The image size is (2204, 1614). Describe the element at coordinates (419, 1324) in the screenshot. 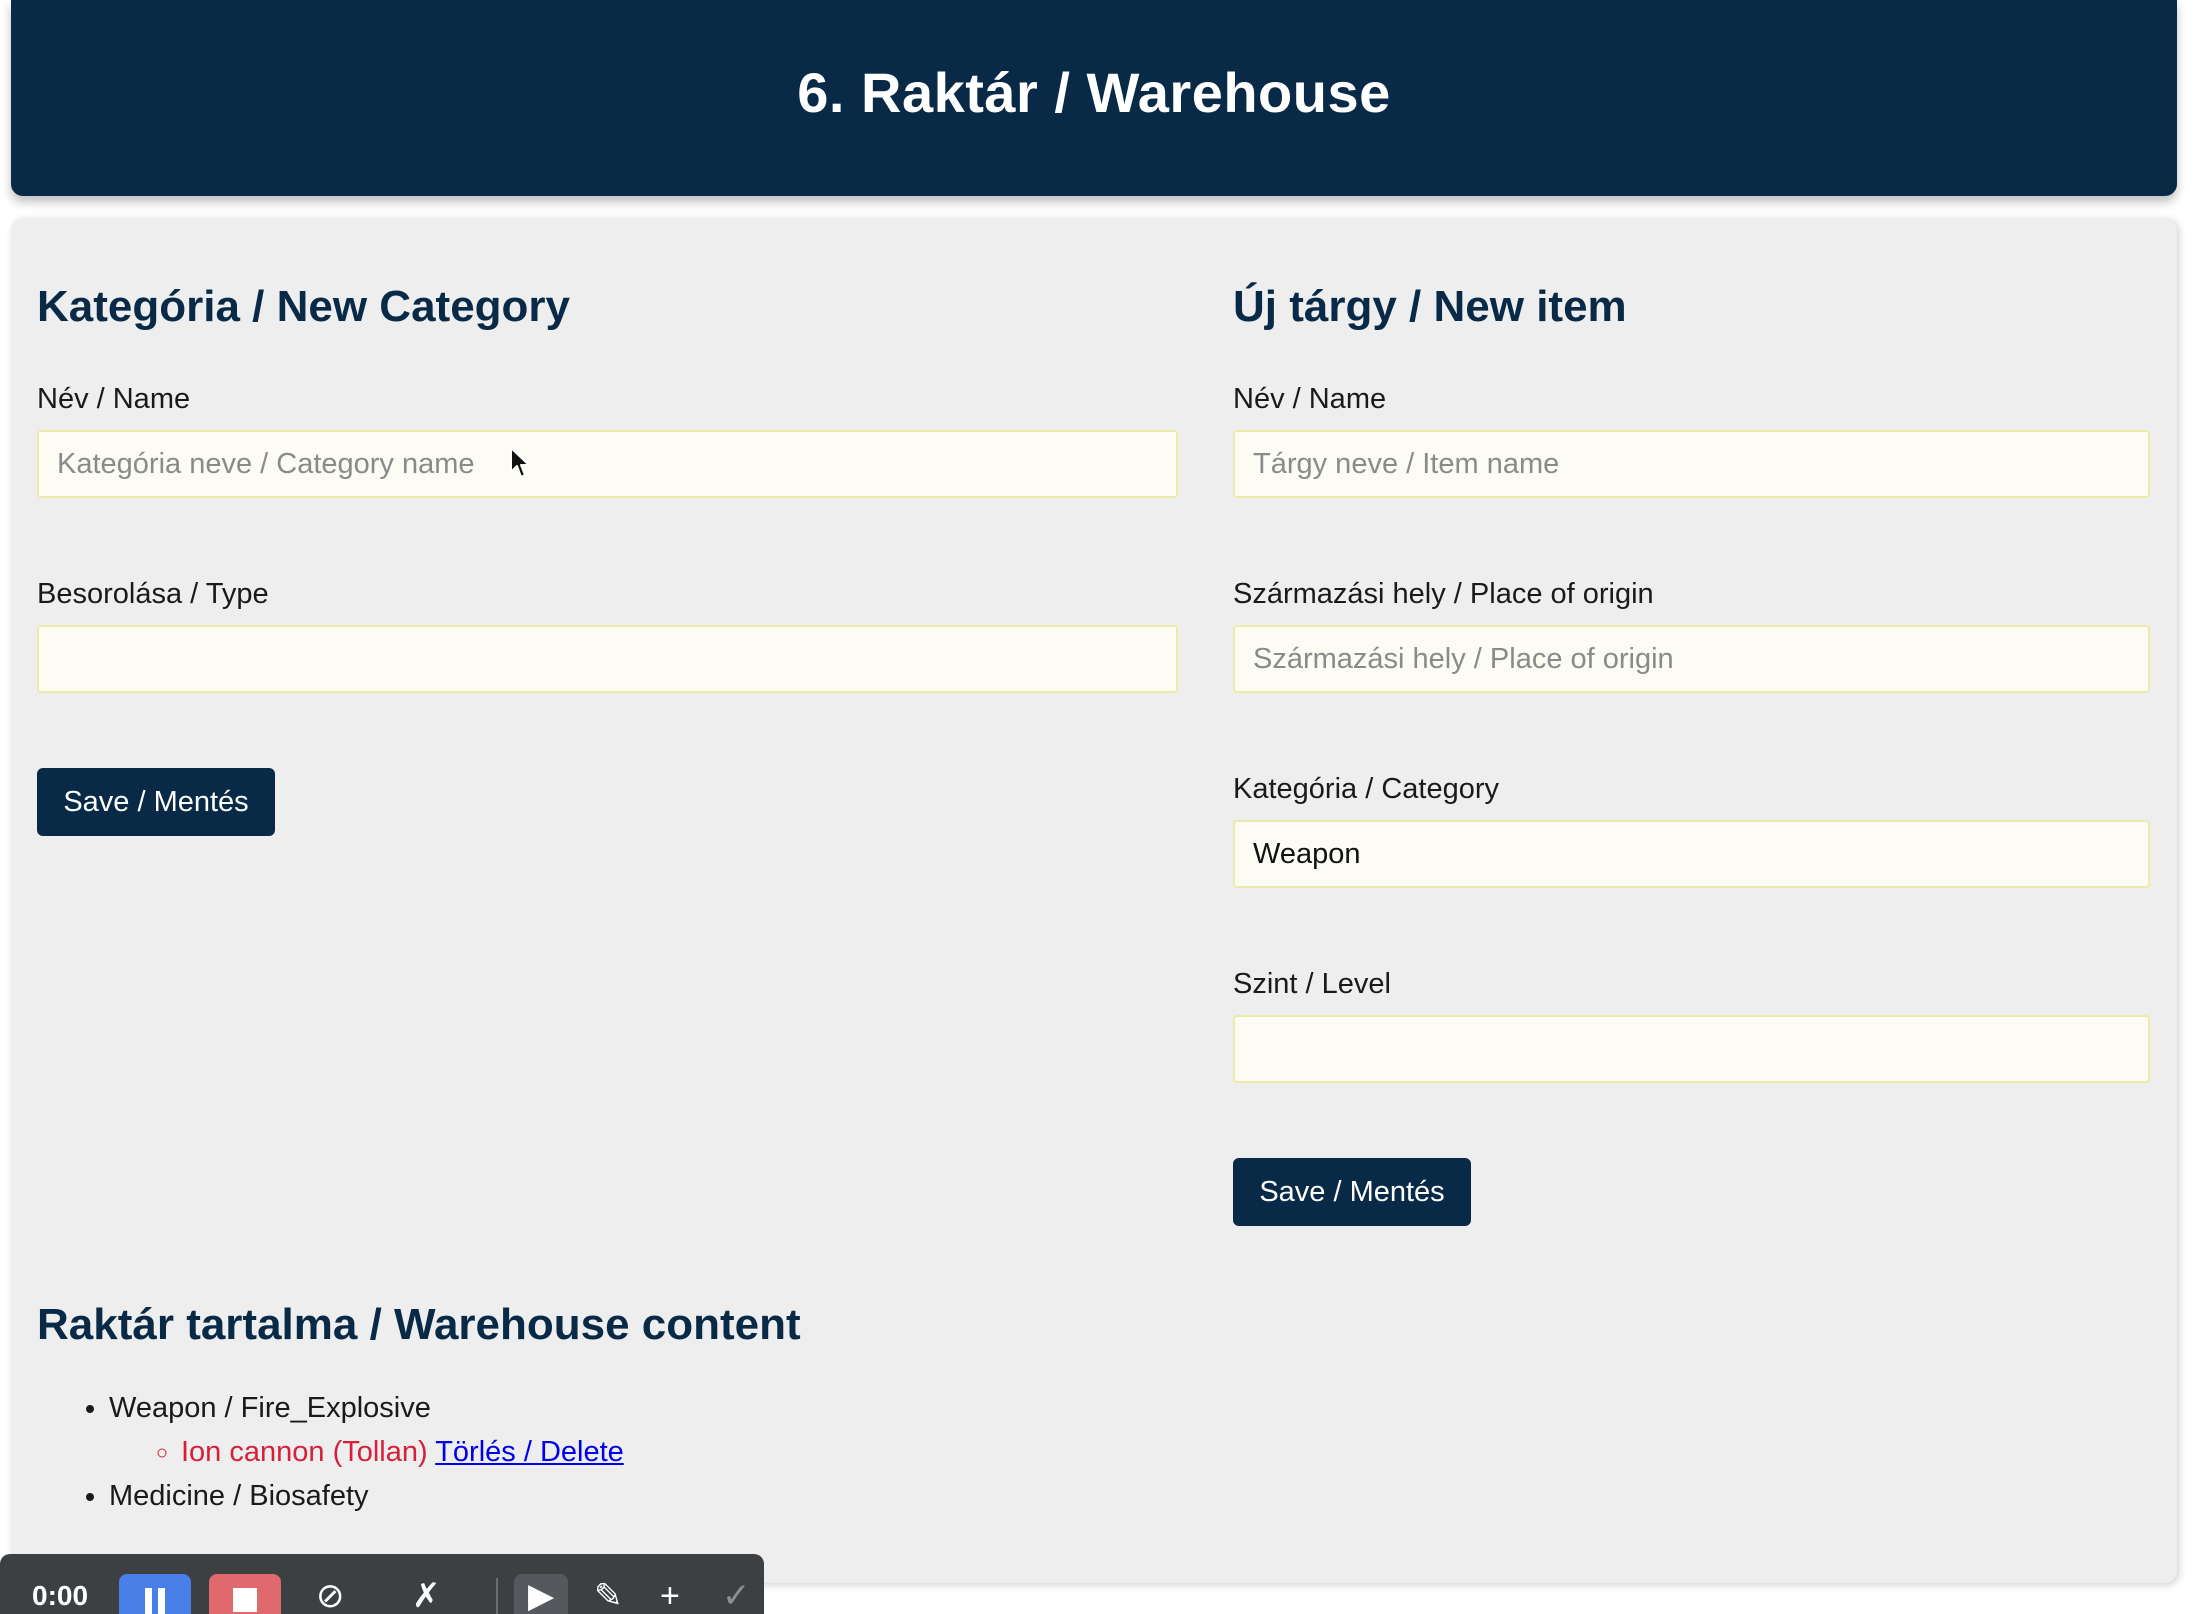

I see `warehouse-heading: Raktár tartalma / Warehouse content` at that location.